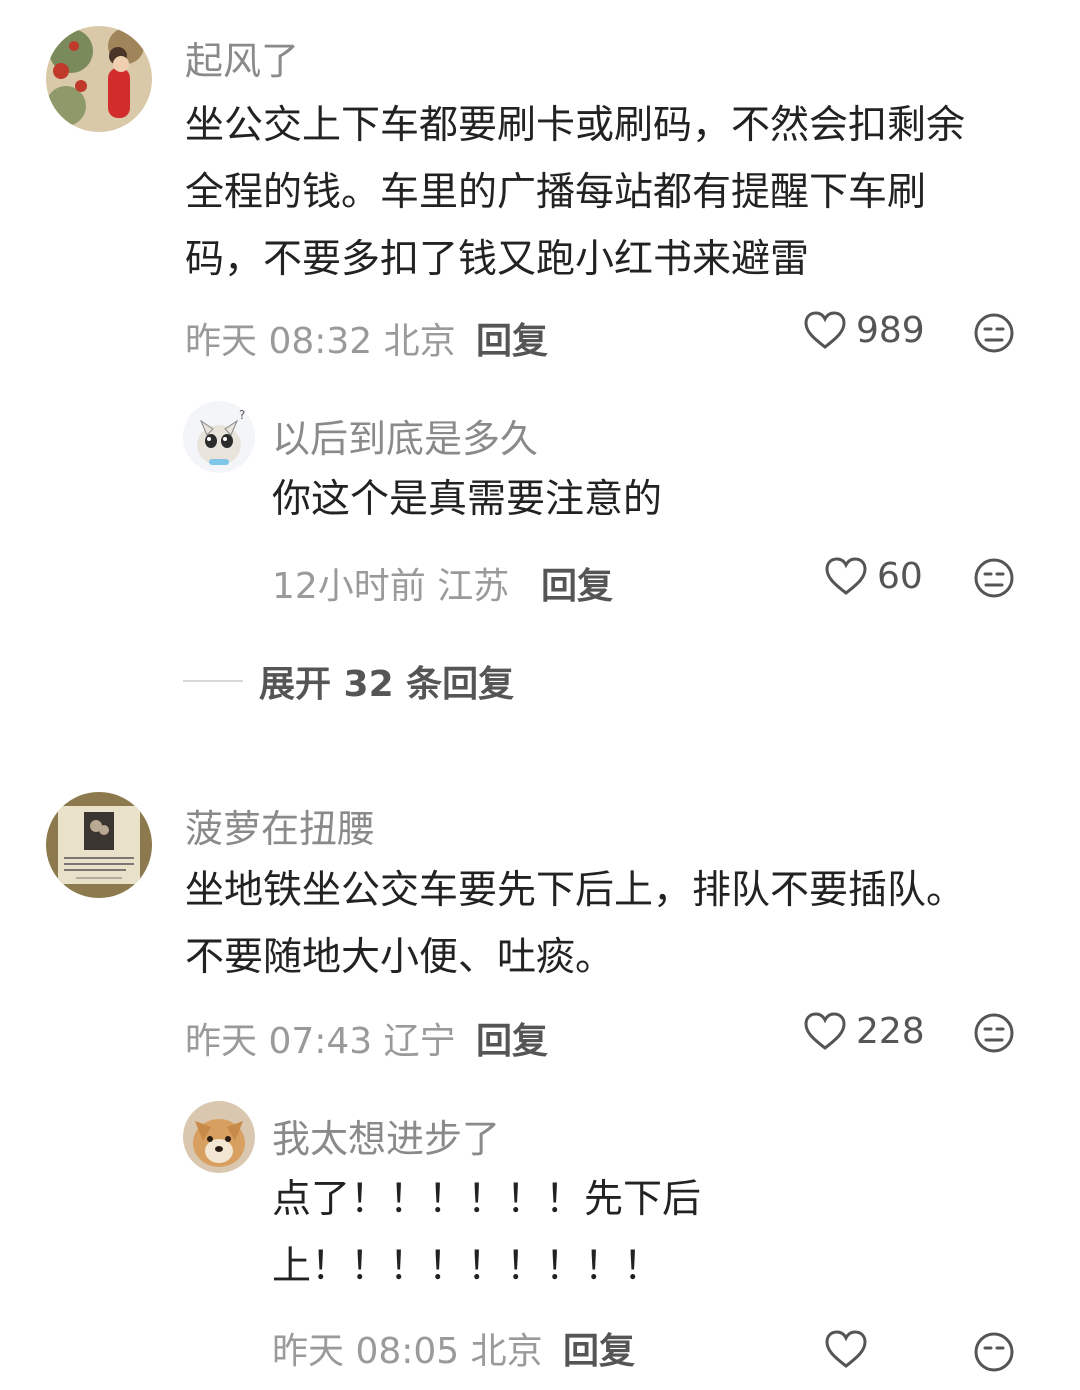  I want to click on comment-meta: 昨天 07:43 辽宁, so click(320, 1041).